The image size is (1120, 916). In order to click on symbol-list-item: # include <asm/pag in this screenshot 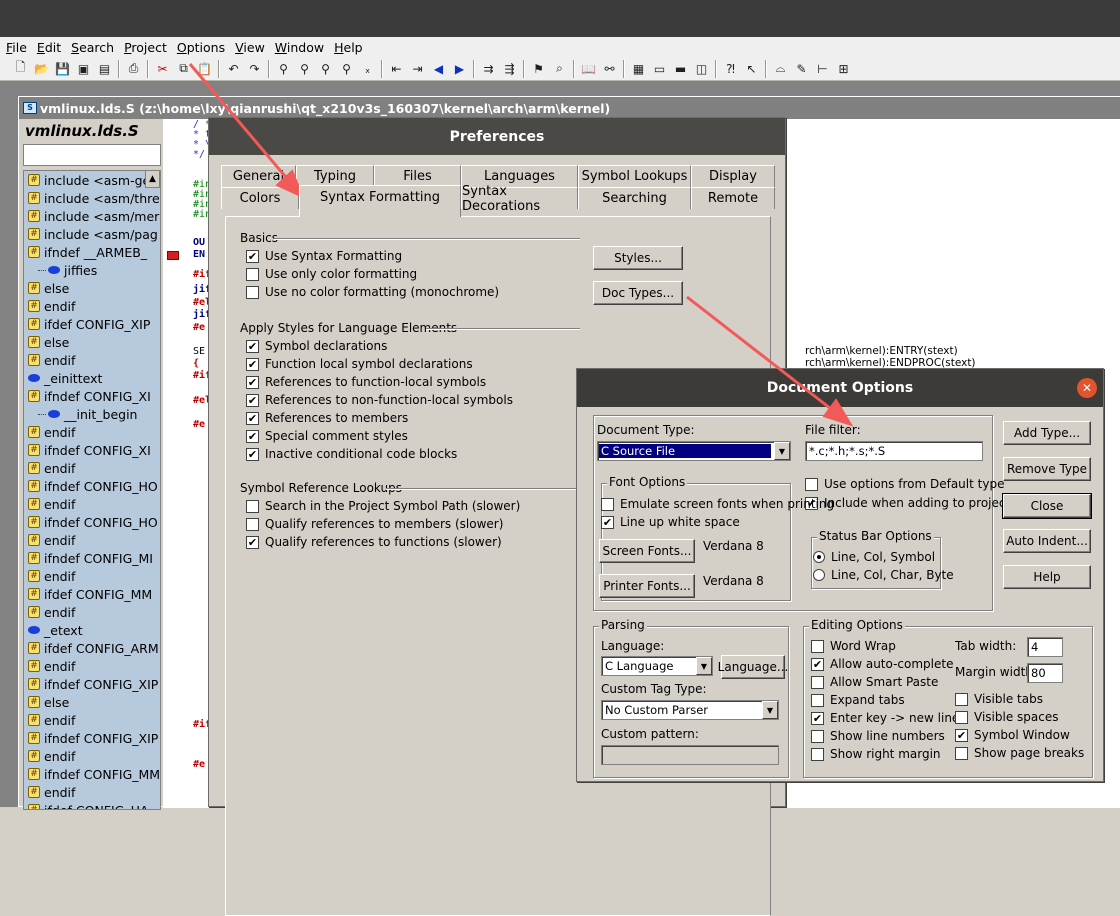, I will do `click(92, 234)`.